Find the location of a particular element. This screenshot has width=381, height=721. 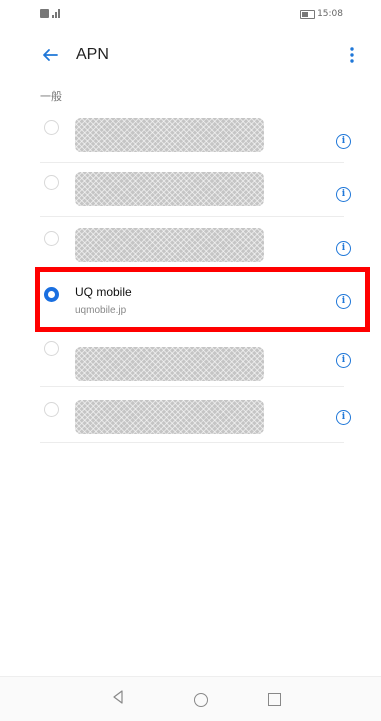

page-title: APN is located at coordinates (92, 54).